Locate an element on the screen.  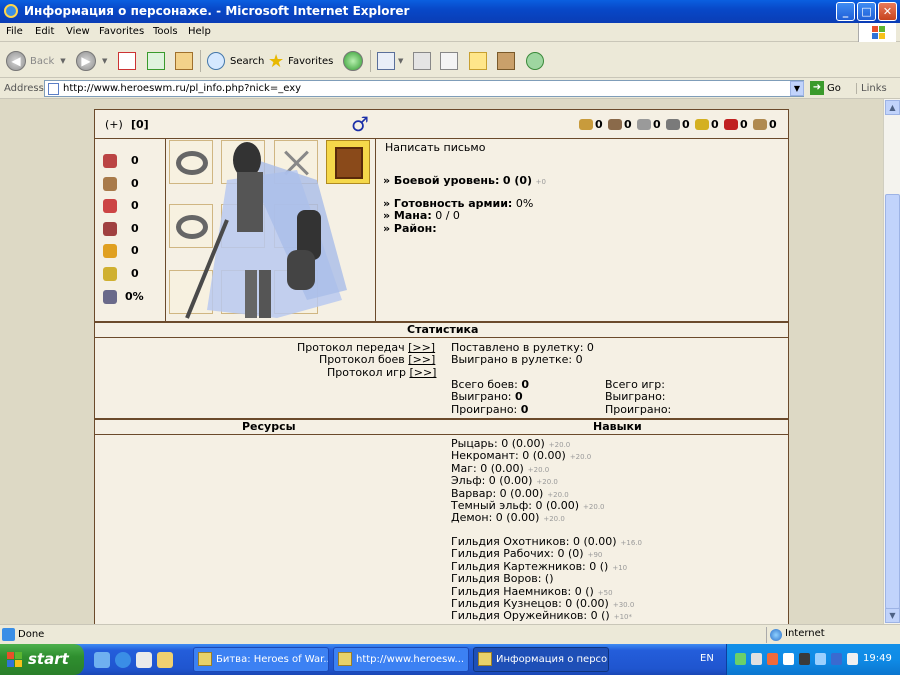
refresh-button is located at coordinates (156, 61).